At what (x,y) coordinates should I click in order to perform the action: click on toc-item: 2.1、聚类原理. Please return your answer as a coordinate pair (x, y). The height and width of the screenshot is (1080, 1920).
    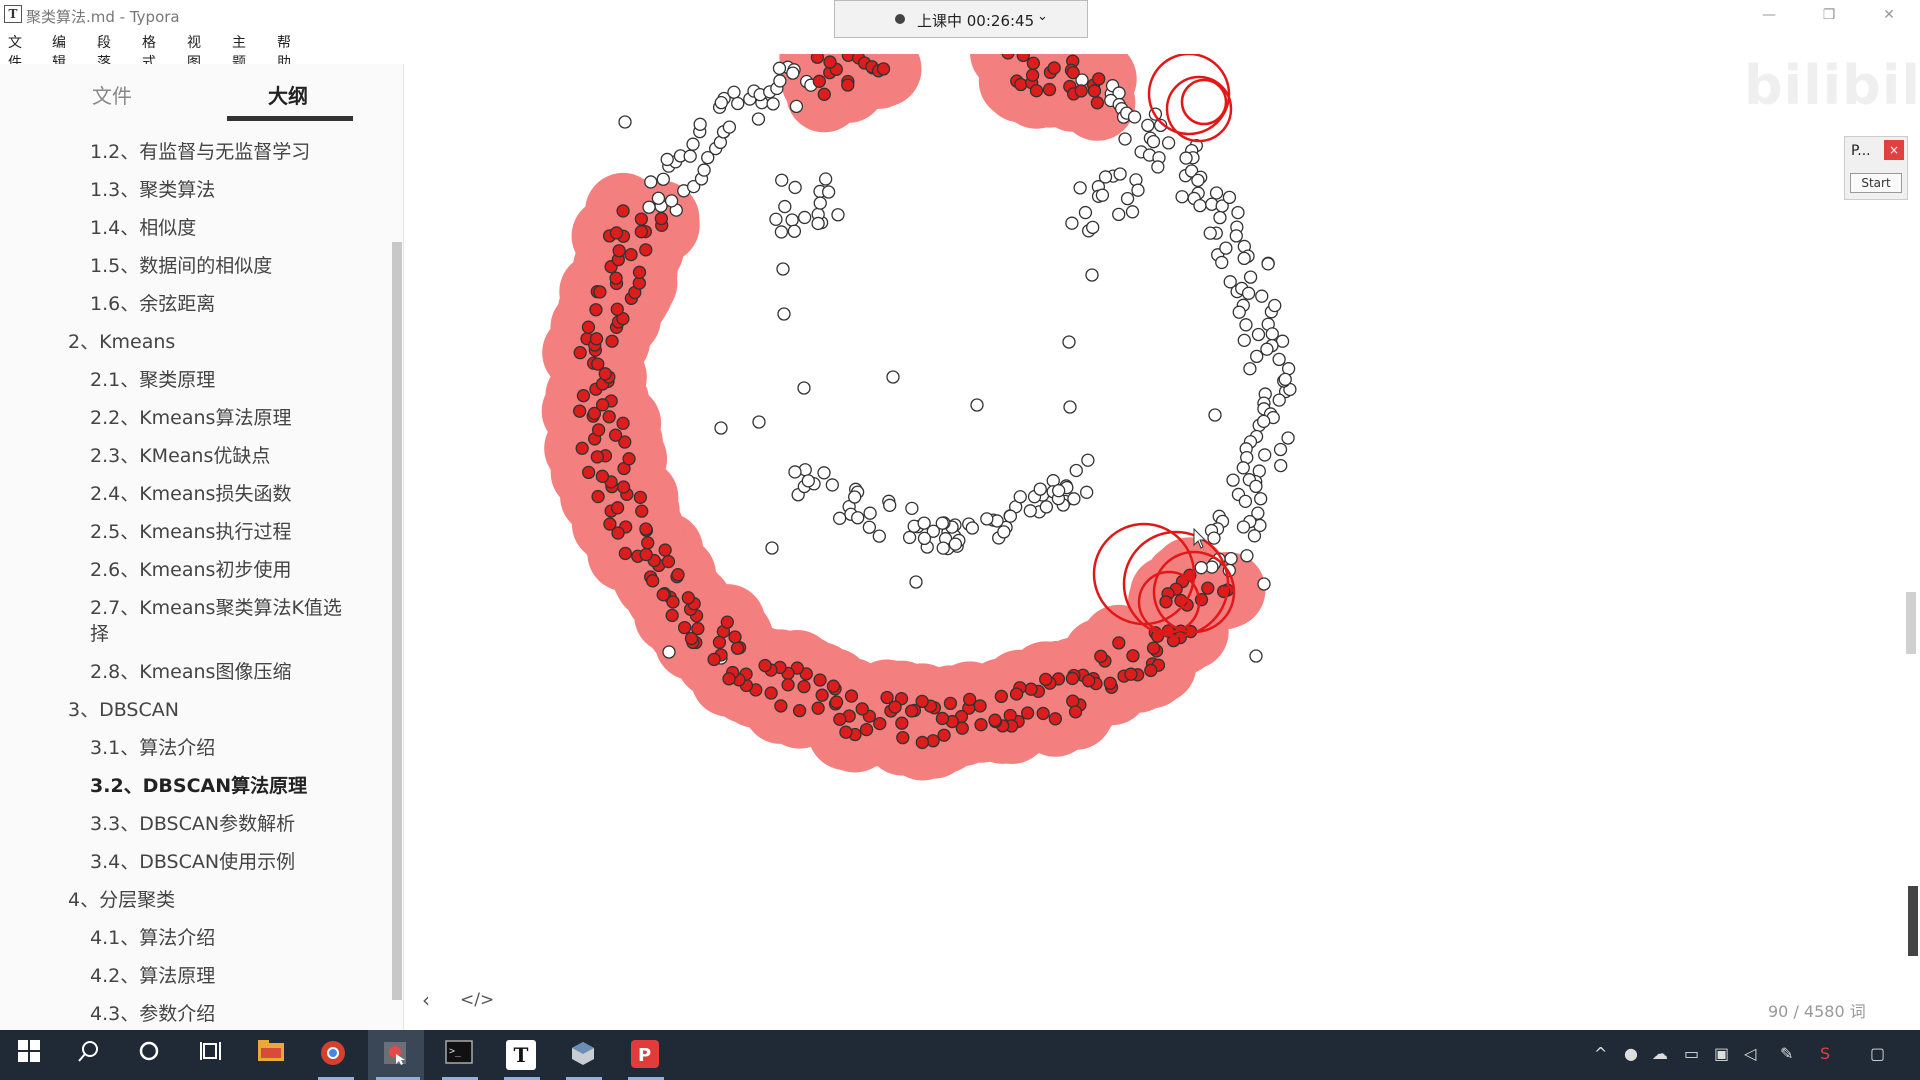
    Looking at the image, I should click on (152, 378).